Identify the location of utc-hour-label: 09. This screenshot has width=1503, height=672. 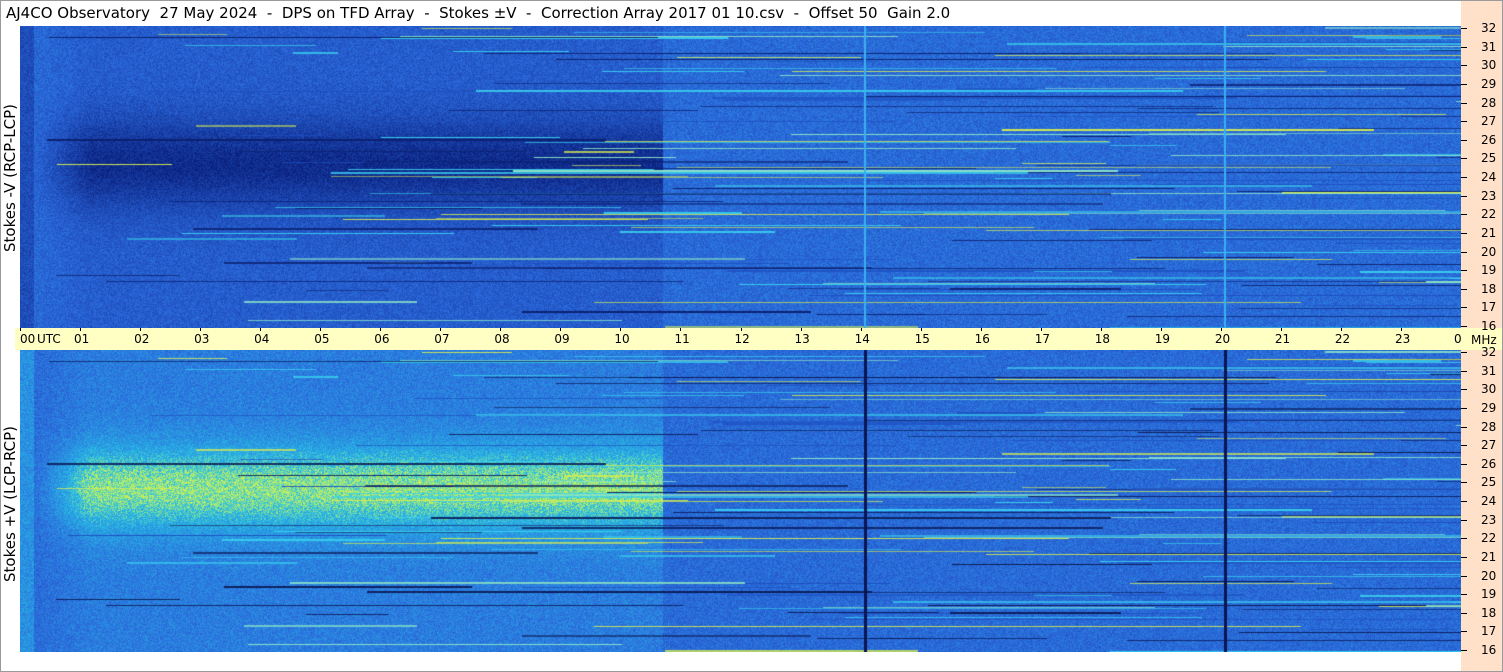
(562, 339).